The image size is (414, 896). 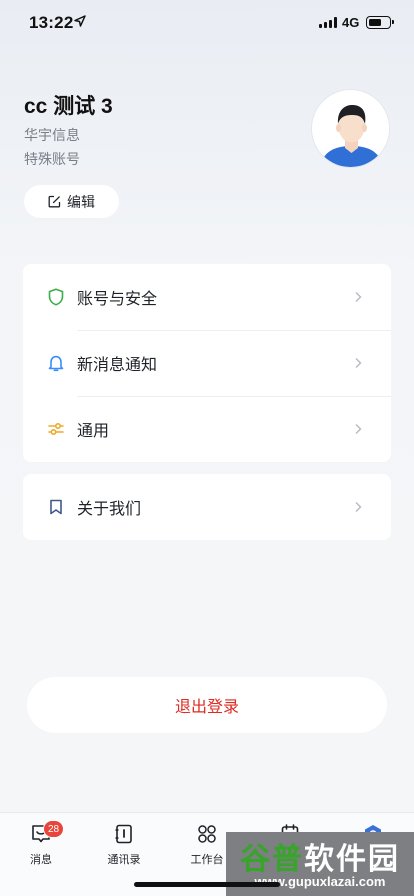 I want to click on shield-icon, so click(x=56, y=297).